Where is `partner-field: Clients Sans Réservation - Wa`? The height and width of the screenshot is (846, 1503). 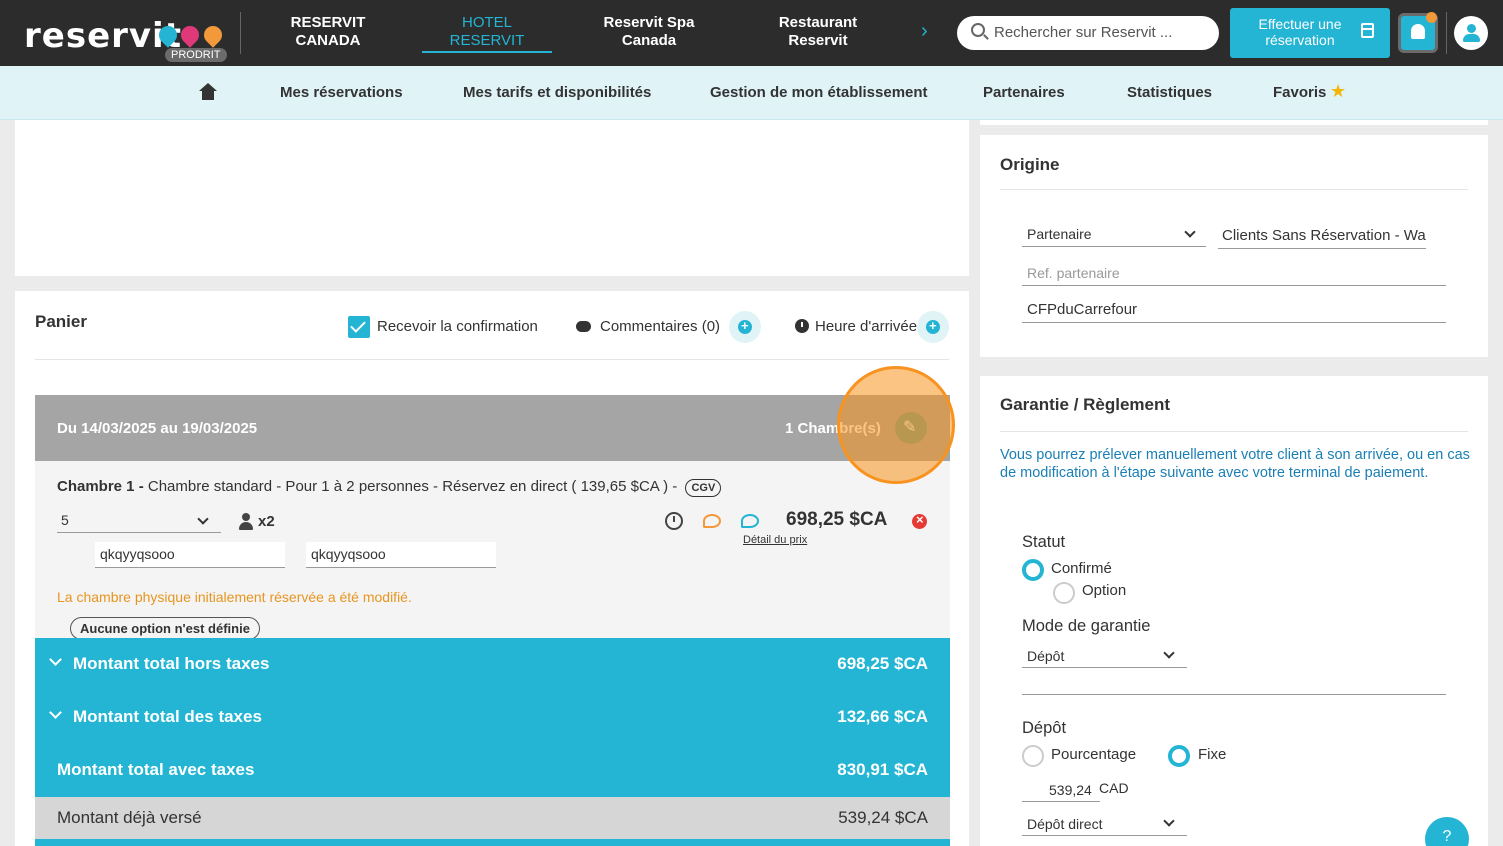 partner-field: Clients Sans Réservation - Wa is located at coordinates (1322, 236).